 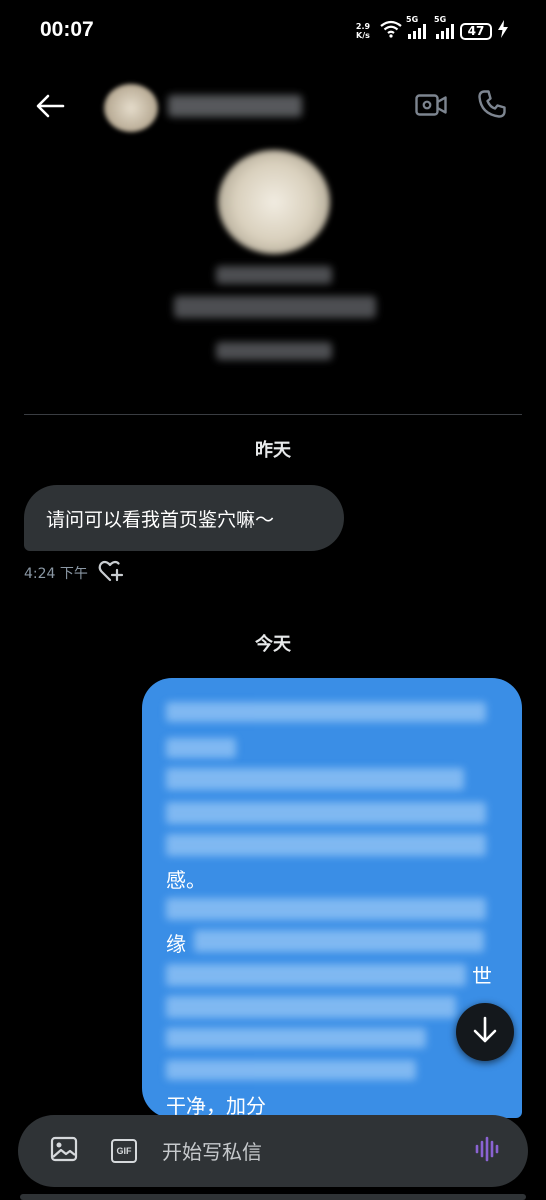 I want to click on scroll-to-bottom-button, so click(x=485, y=1032).